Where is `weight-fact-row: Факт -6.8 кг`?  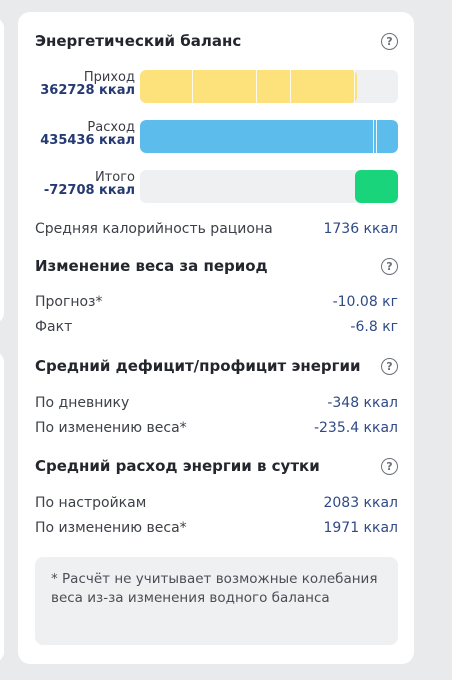
weight-fact-row: Факт -6.8 кг is located at coordinates (216, 327).